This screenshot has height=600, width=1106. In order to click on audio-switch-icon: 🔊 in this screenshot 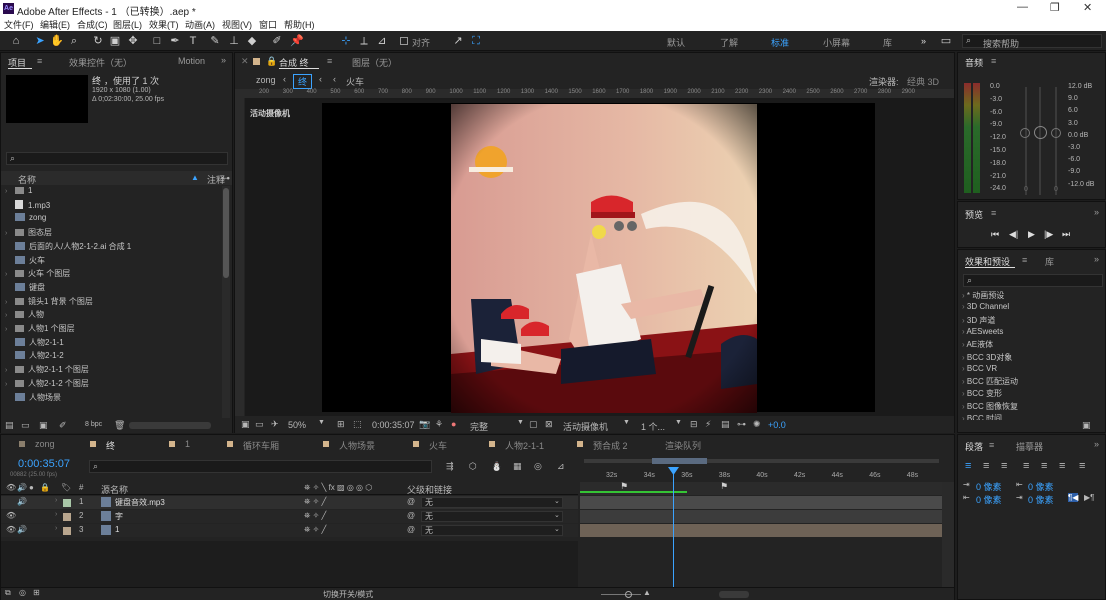, I will do `click(22, 487)`.